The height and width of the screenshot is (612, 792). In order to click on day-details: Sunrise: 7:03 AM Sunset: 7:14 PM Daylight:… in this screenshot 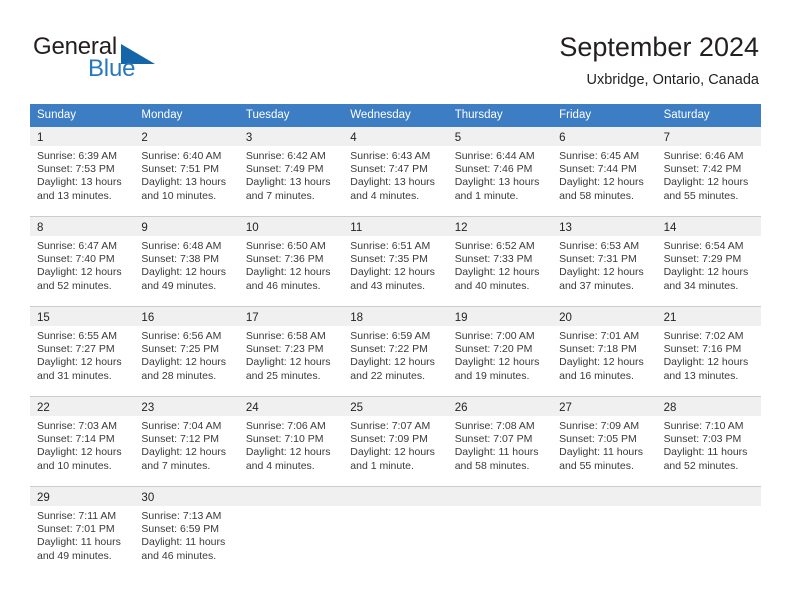, I will do `click(82, 444)`.